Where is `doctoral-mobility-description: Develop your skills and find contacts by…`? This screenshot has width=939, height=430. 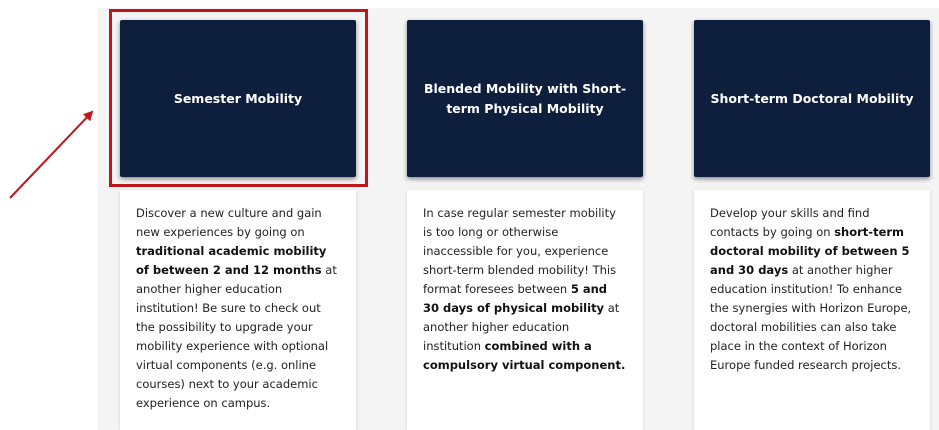 doctoral-mobility-description: Develop your skills and find contacts by… is located at coordinates (812, 310).